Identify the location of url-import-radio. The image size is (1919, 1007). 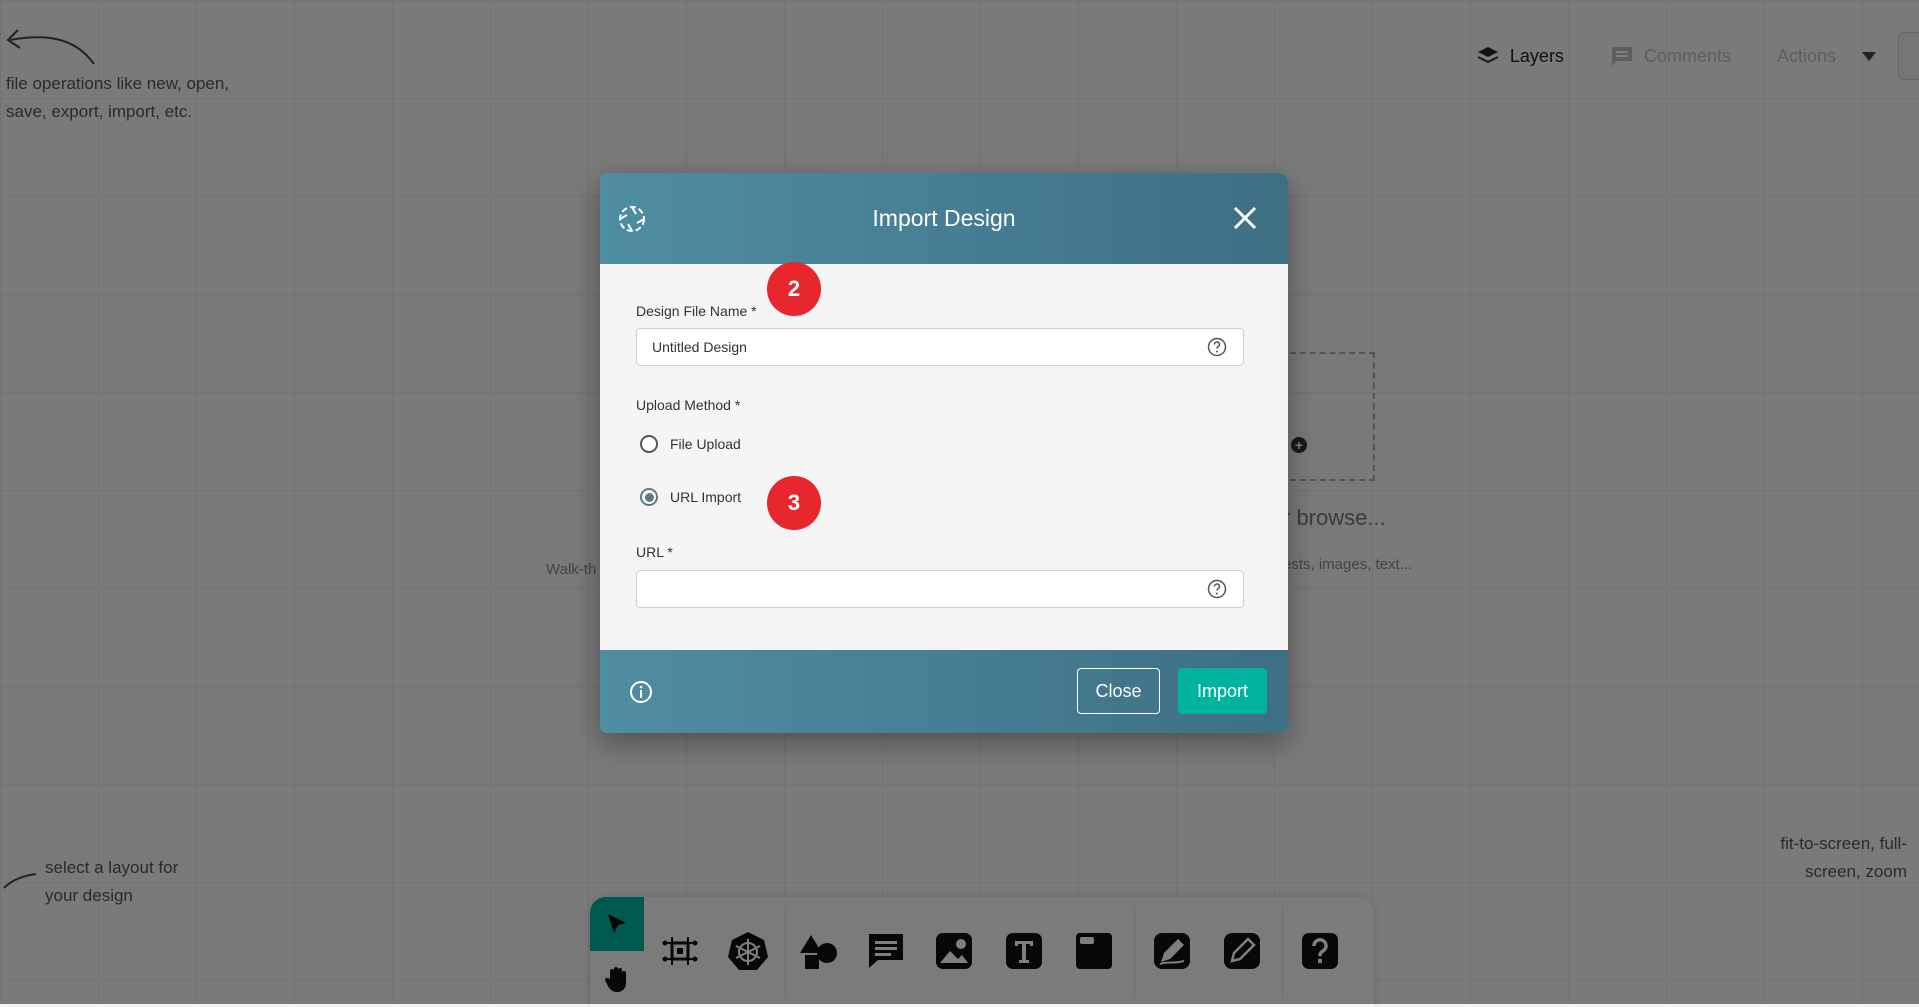
(649, 497).